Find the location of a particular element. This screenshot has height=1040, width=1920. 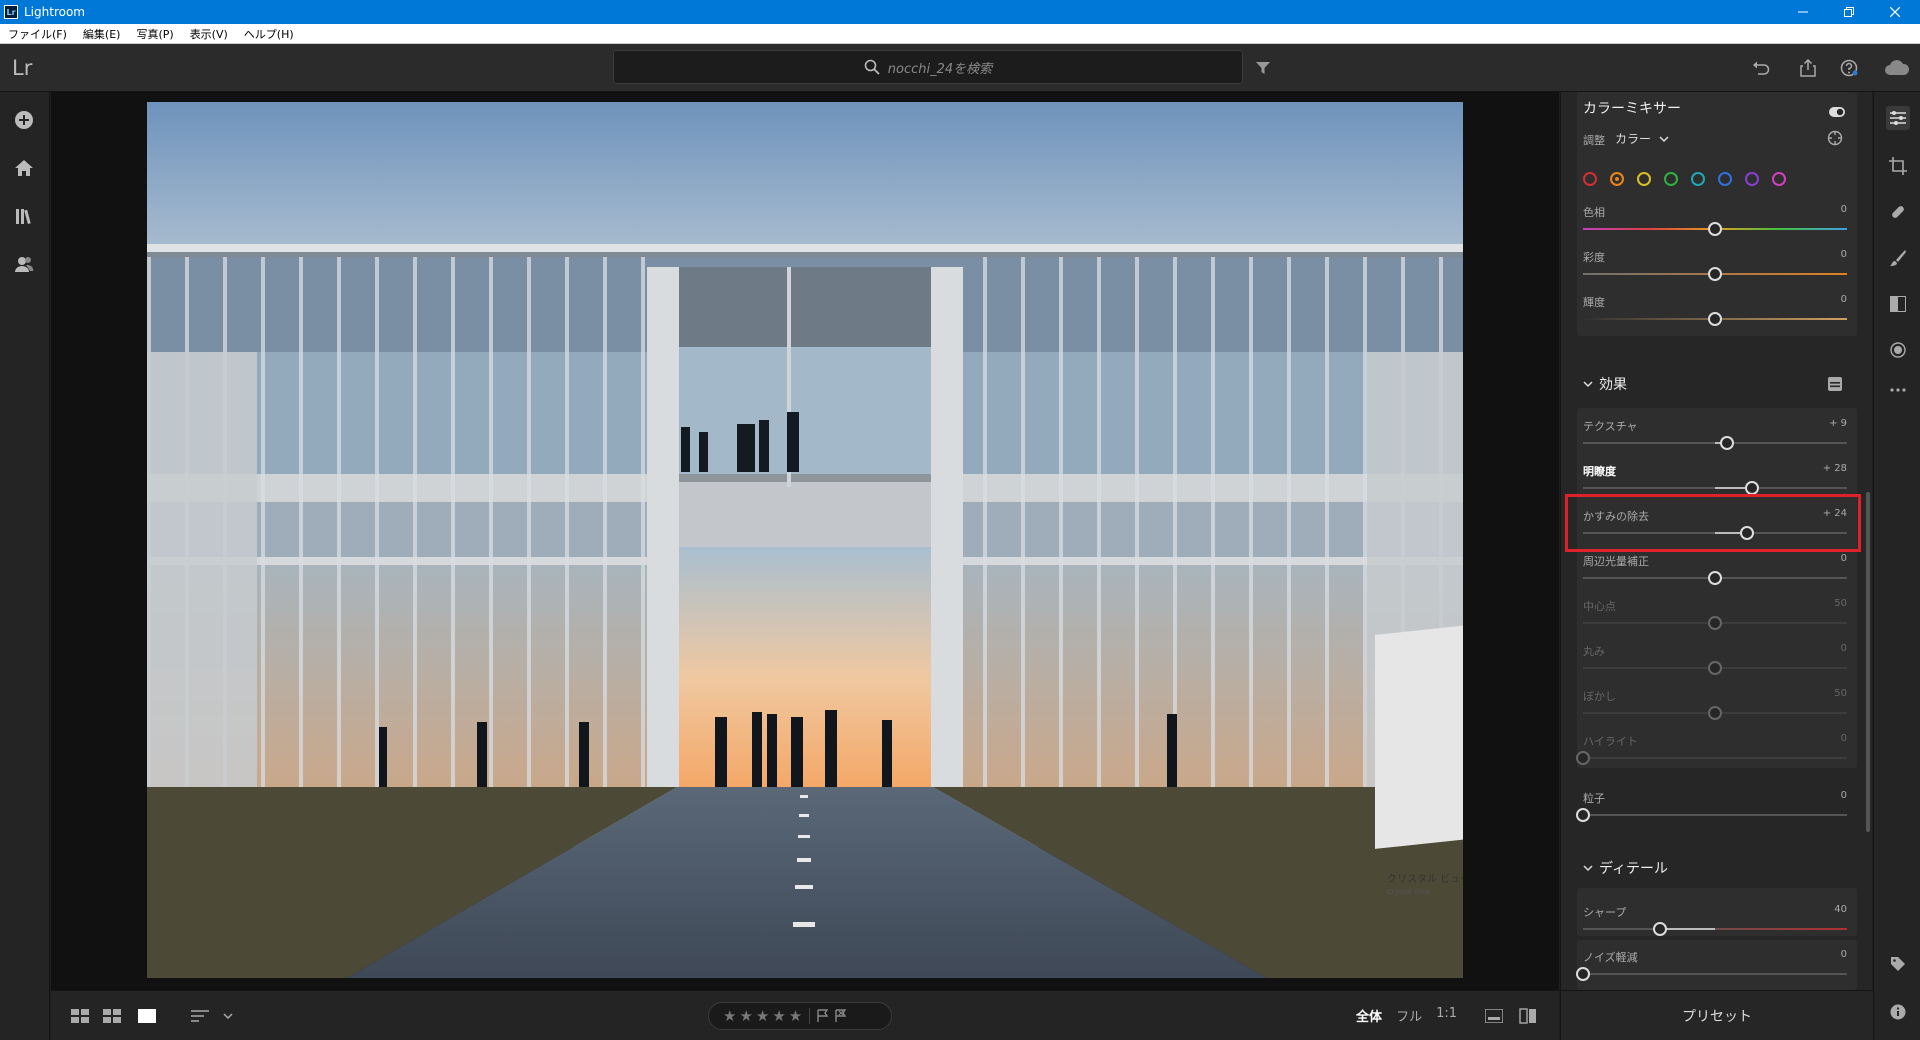

keyword-tag-icon is located at coordinates (1898, 964).